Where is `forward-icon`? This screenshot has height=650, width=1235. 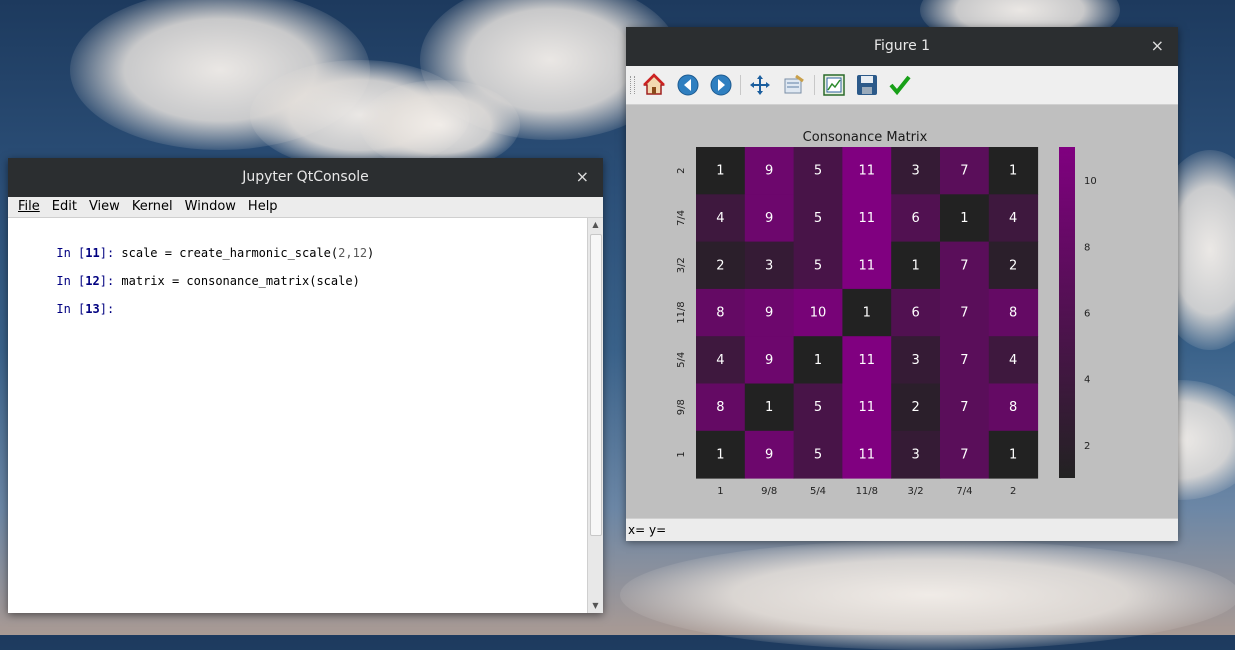
forward-icon is located at coordinates (721, 85).